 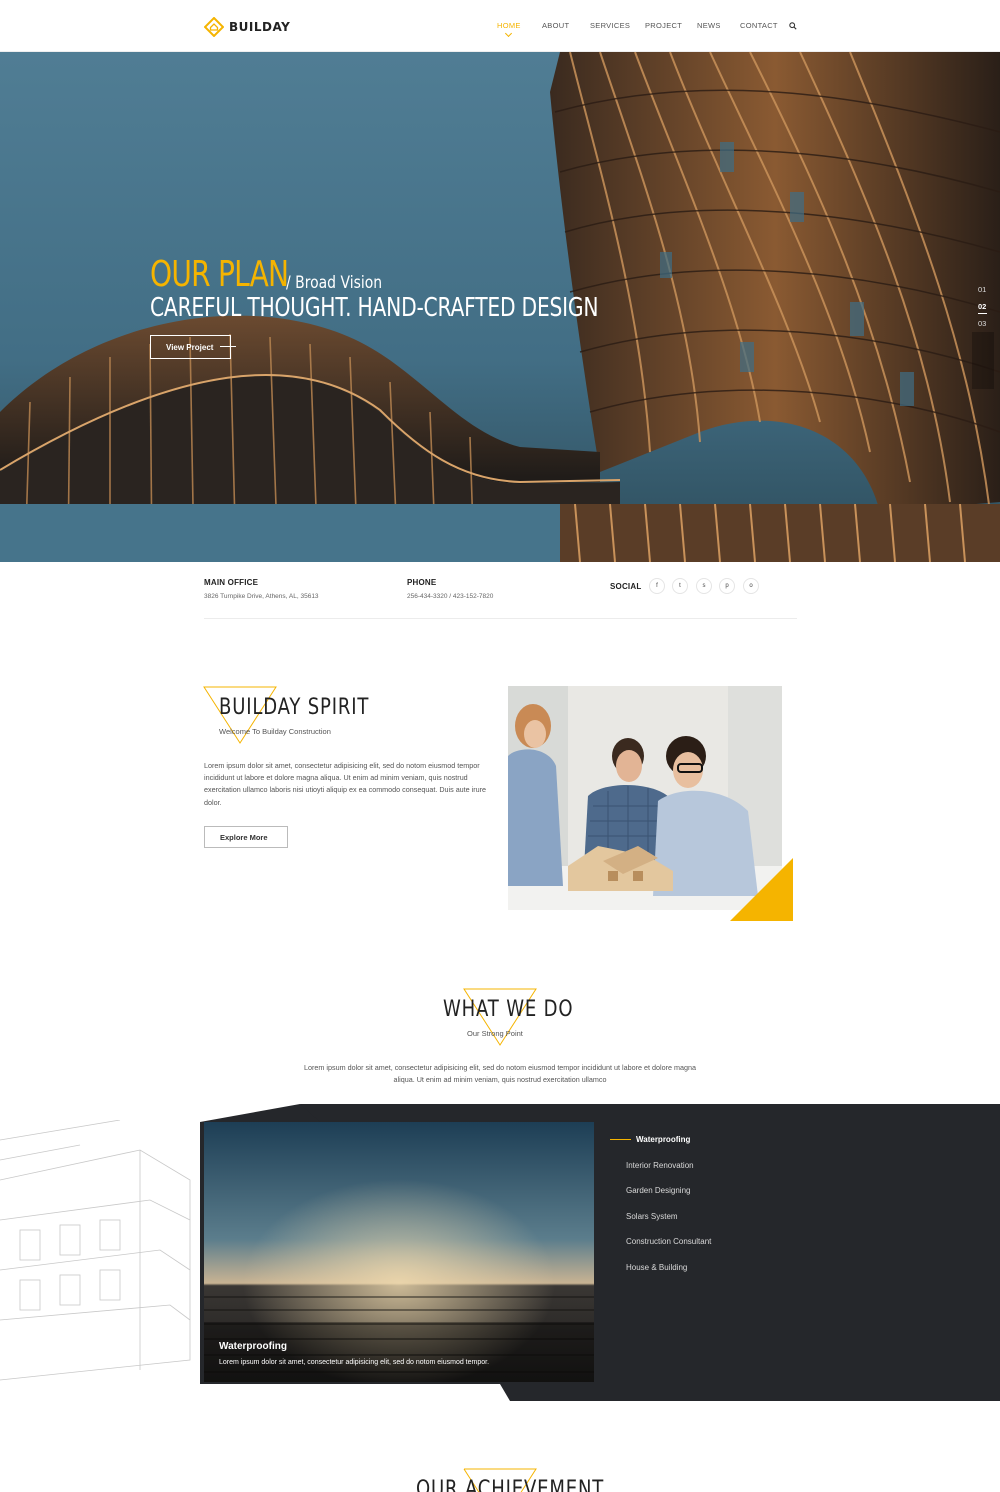 What do you see at coordinates (680, 586) in the screenshot?
I see `twitter-icon: t` at bounding box center [680, 586].